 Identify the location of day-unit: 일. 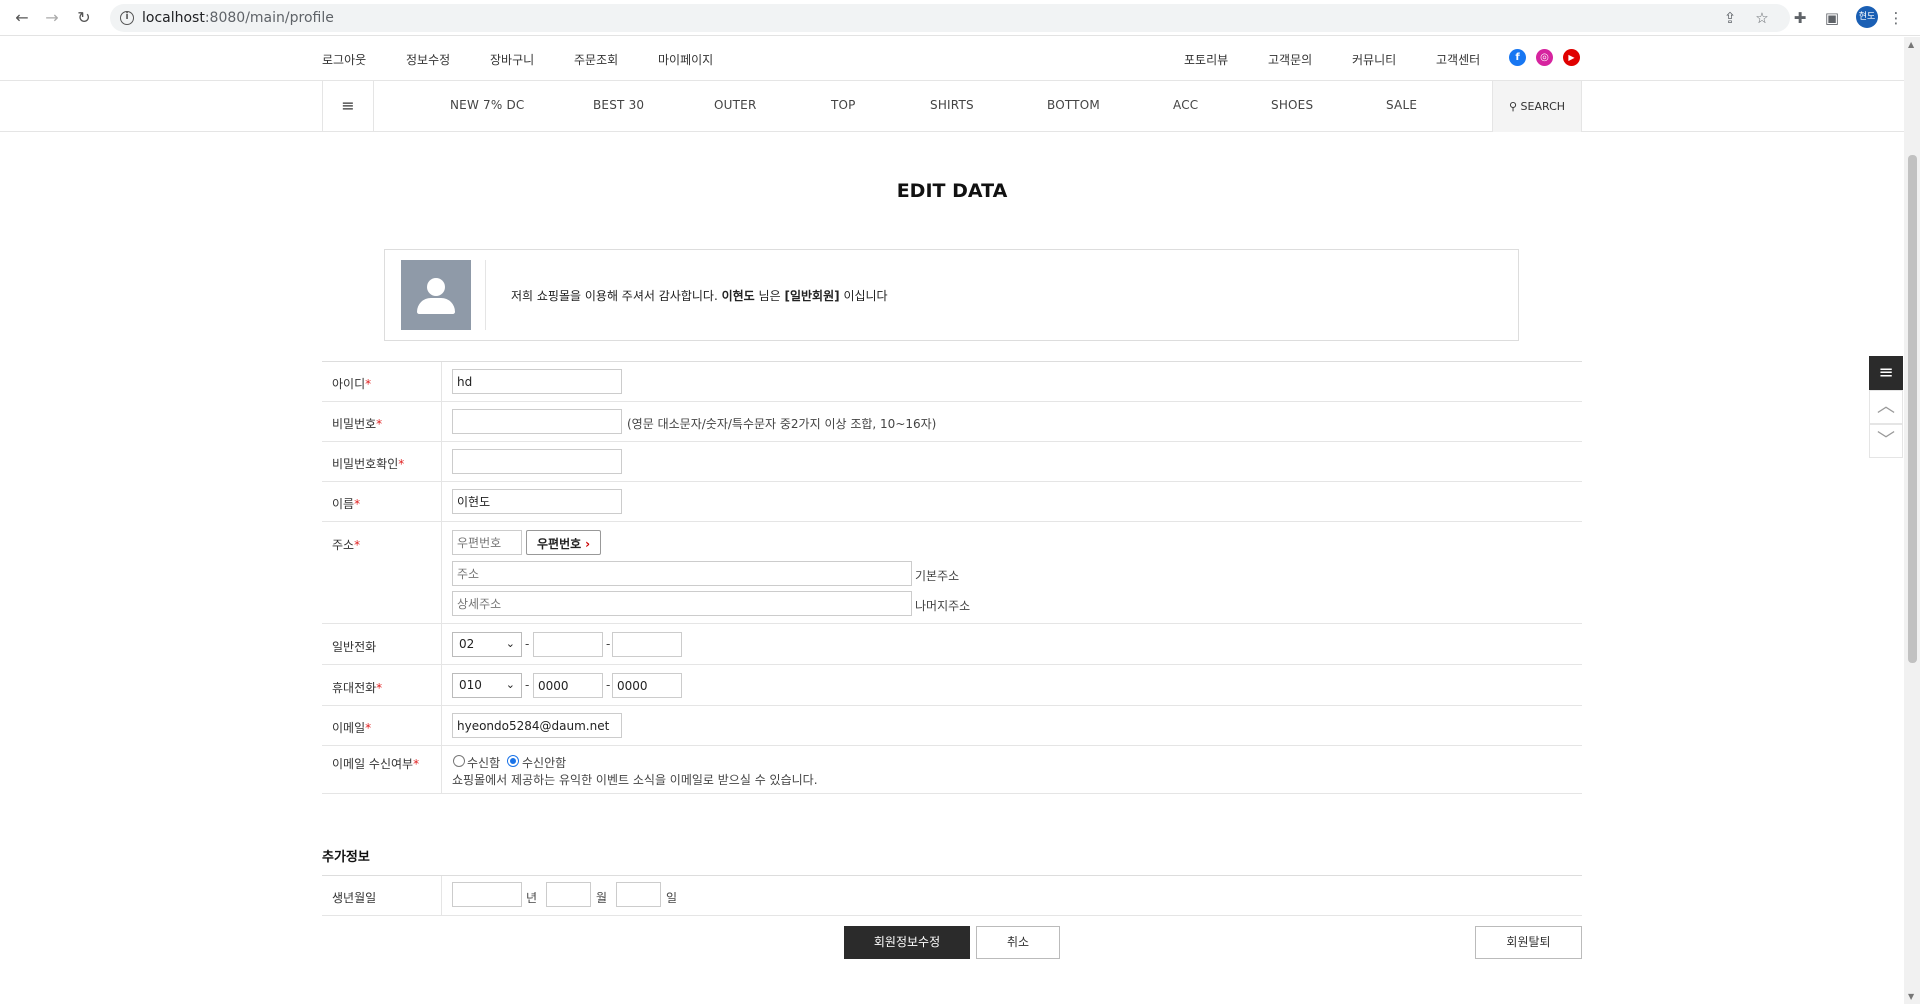
(672, 898).